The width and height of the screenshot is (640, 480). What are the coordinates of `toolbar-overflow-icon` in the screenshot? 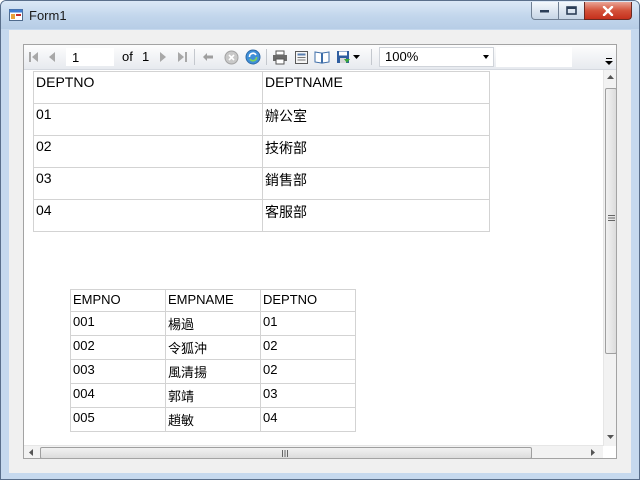 It's located at (609, 61).